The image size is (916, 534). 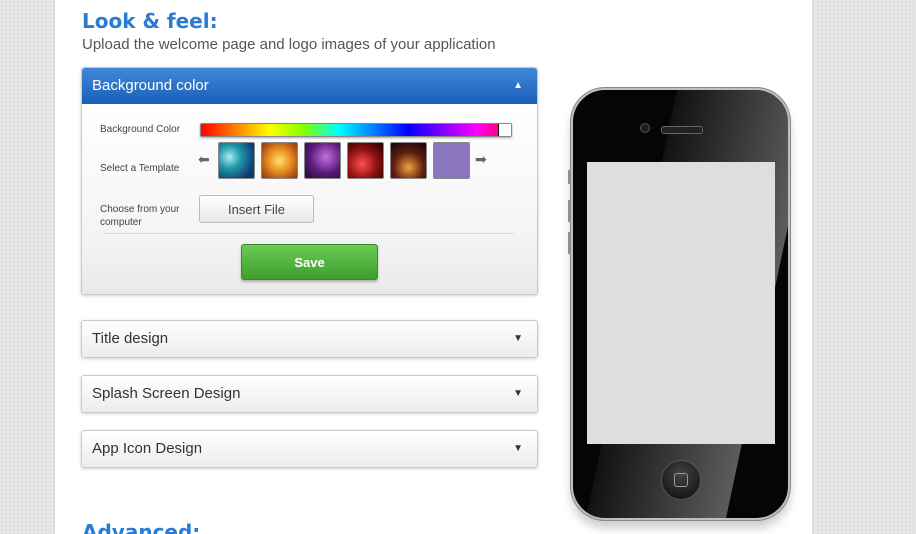 What do you see at coordinates (504, 130) in the screenshot?
I see `color-picker-end` at bounding box center [504, 130].